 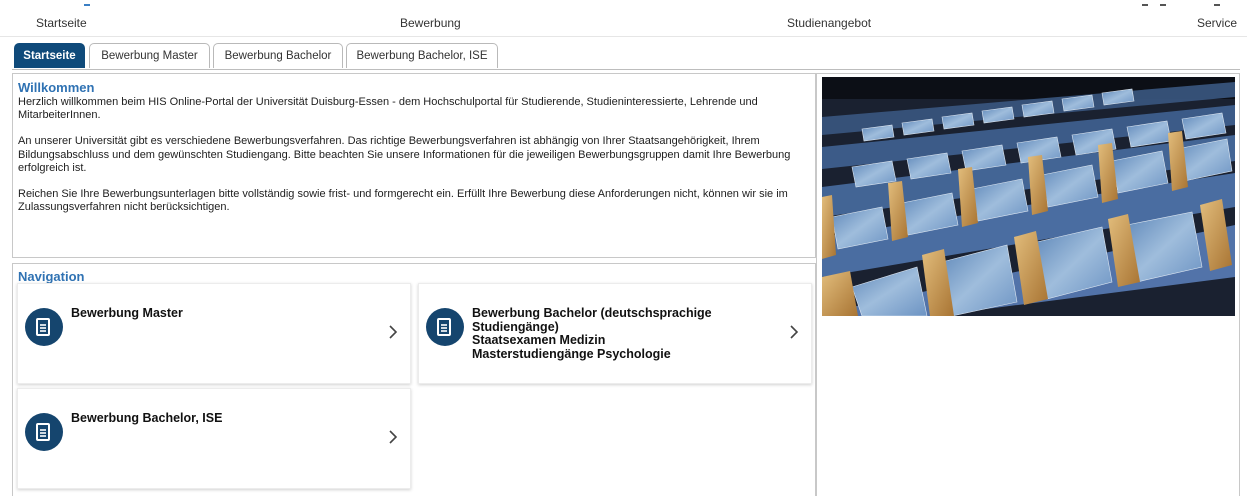 What do you see at coordinates (149, 55) in the screenshot?
I see `tab-bewerbung-master: Bewerbung Master` at bounding box center [149, 55].